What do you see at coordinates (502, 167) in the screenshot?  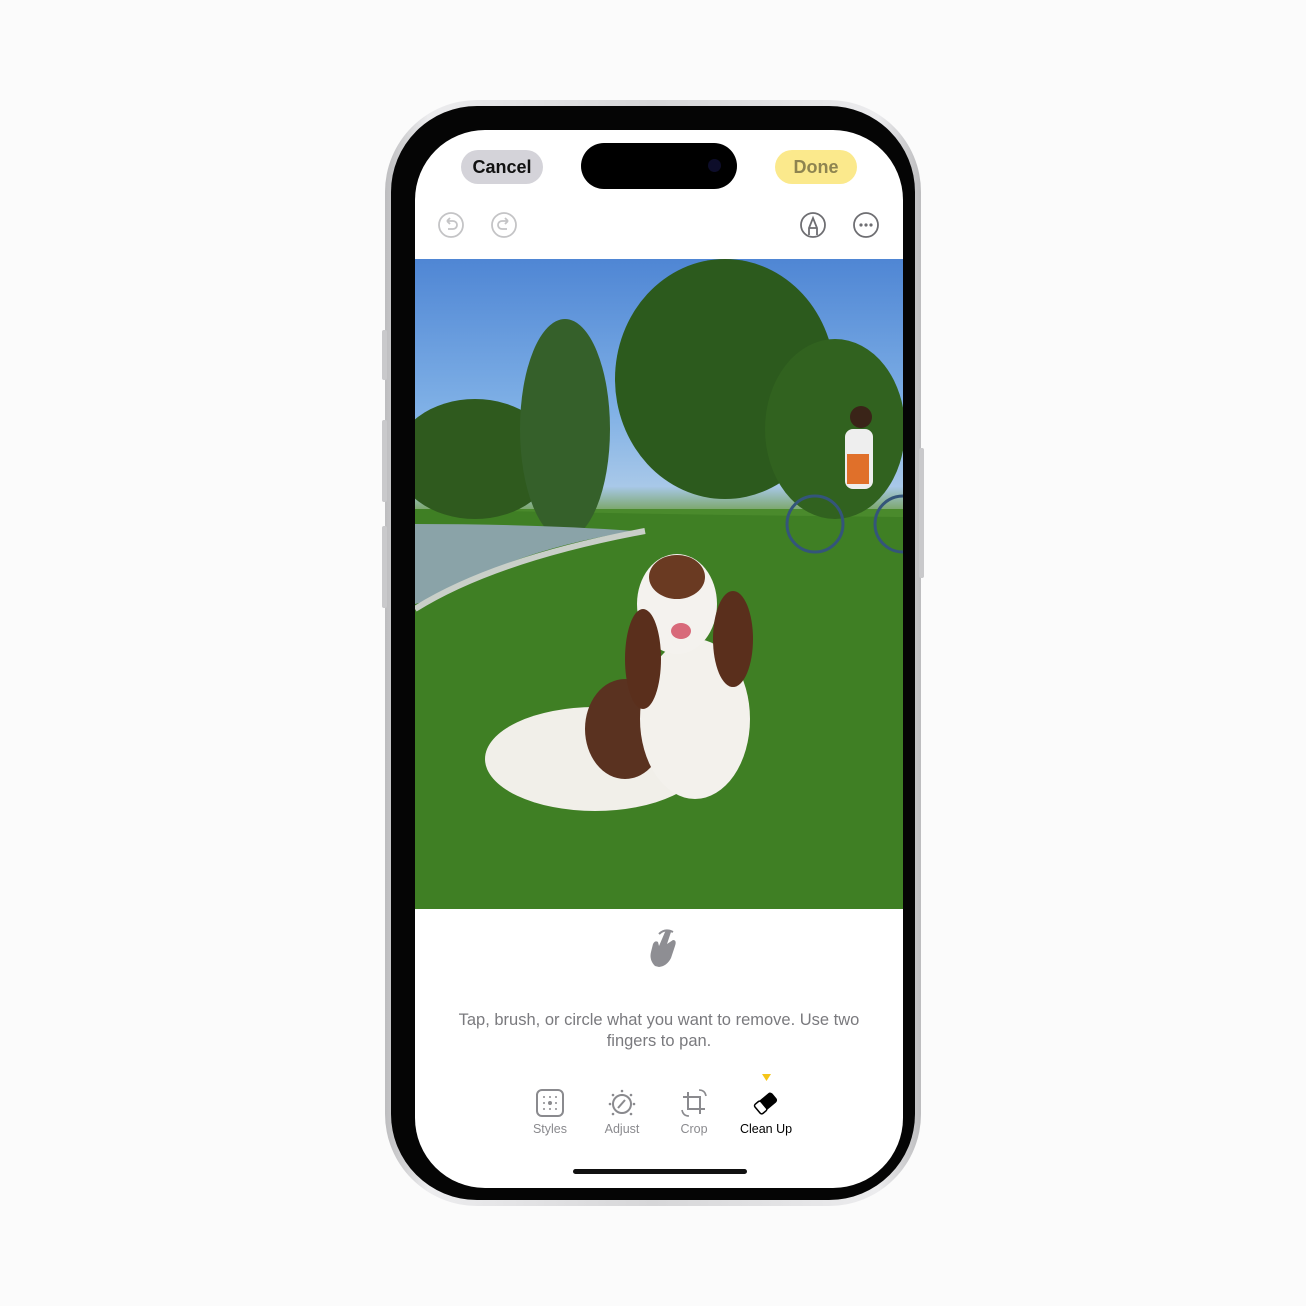 I see `cancel-button: Cancel` at bounding box center [502, 167].